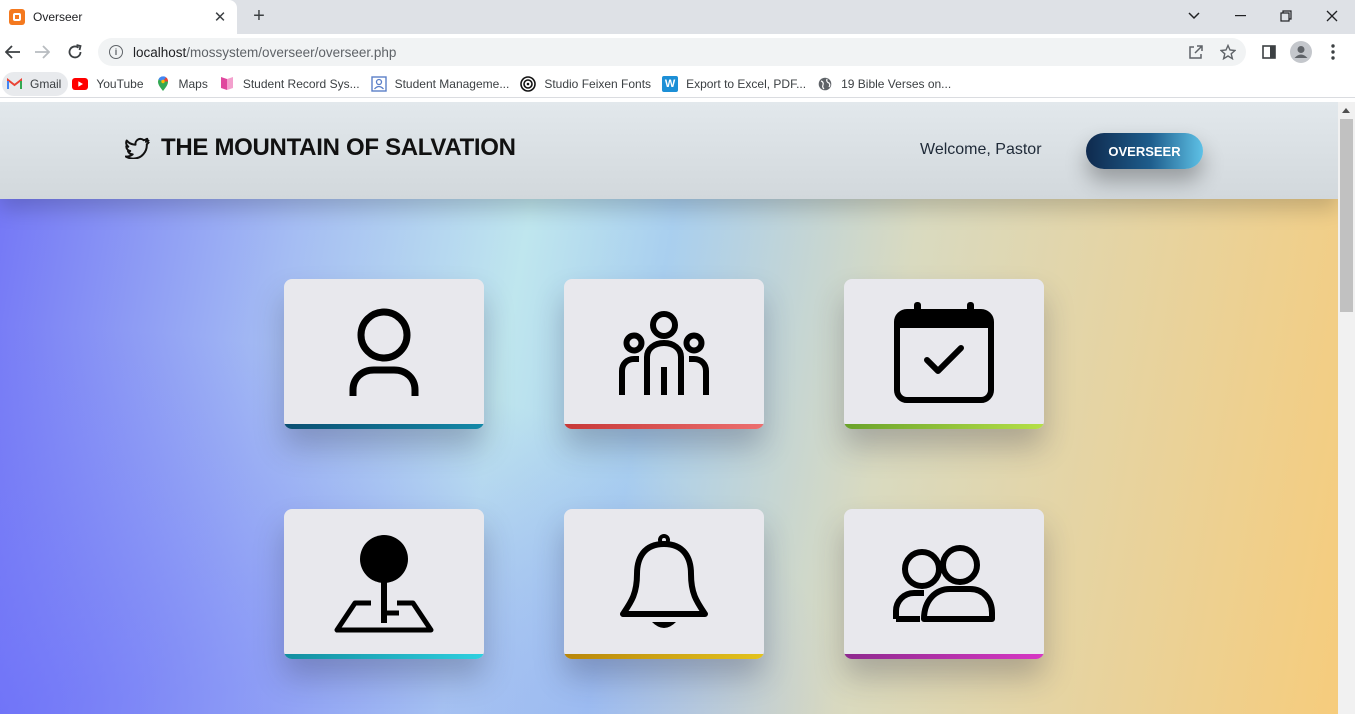 This screenshot has height=714, width=1355. What do you see at coordinates (670, 83) in the screenshot?
I see `w-logo-icon: W` at bounding box center [670, 83].